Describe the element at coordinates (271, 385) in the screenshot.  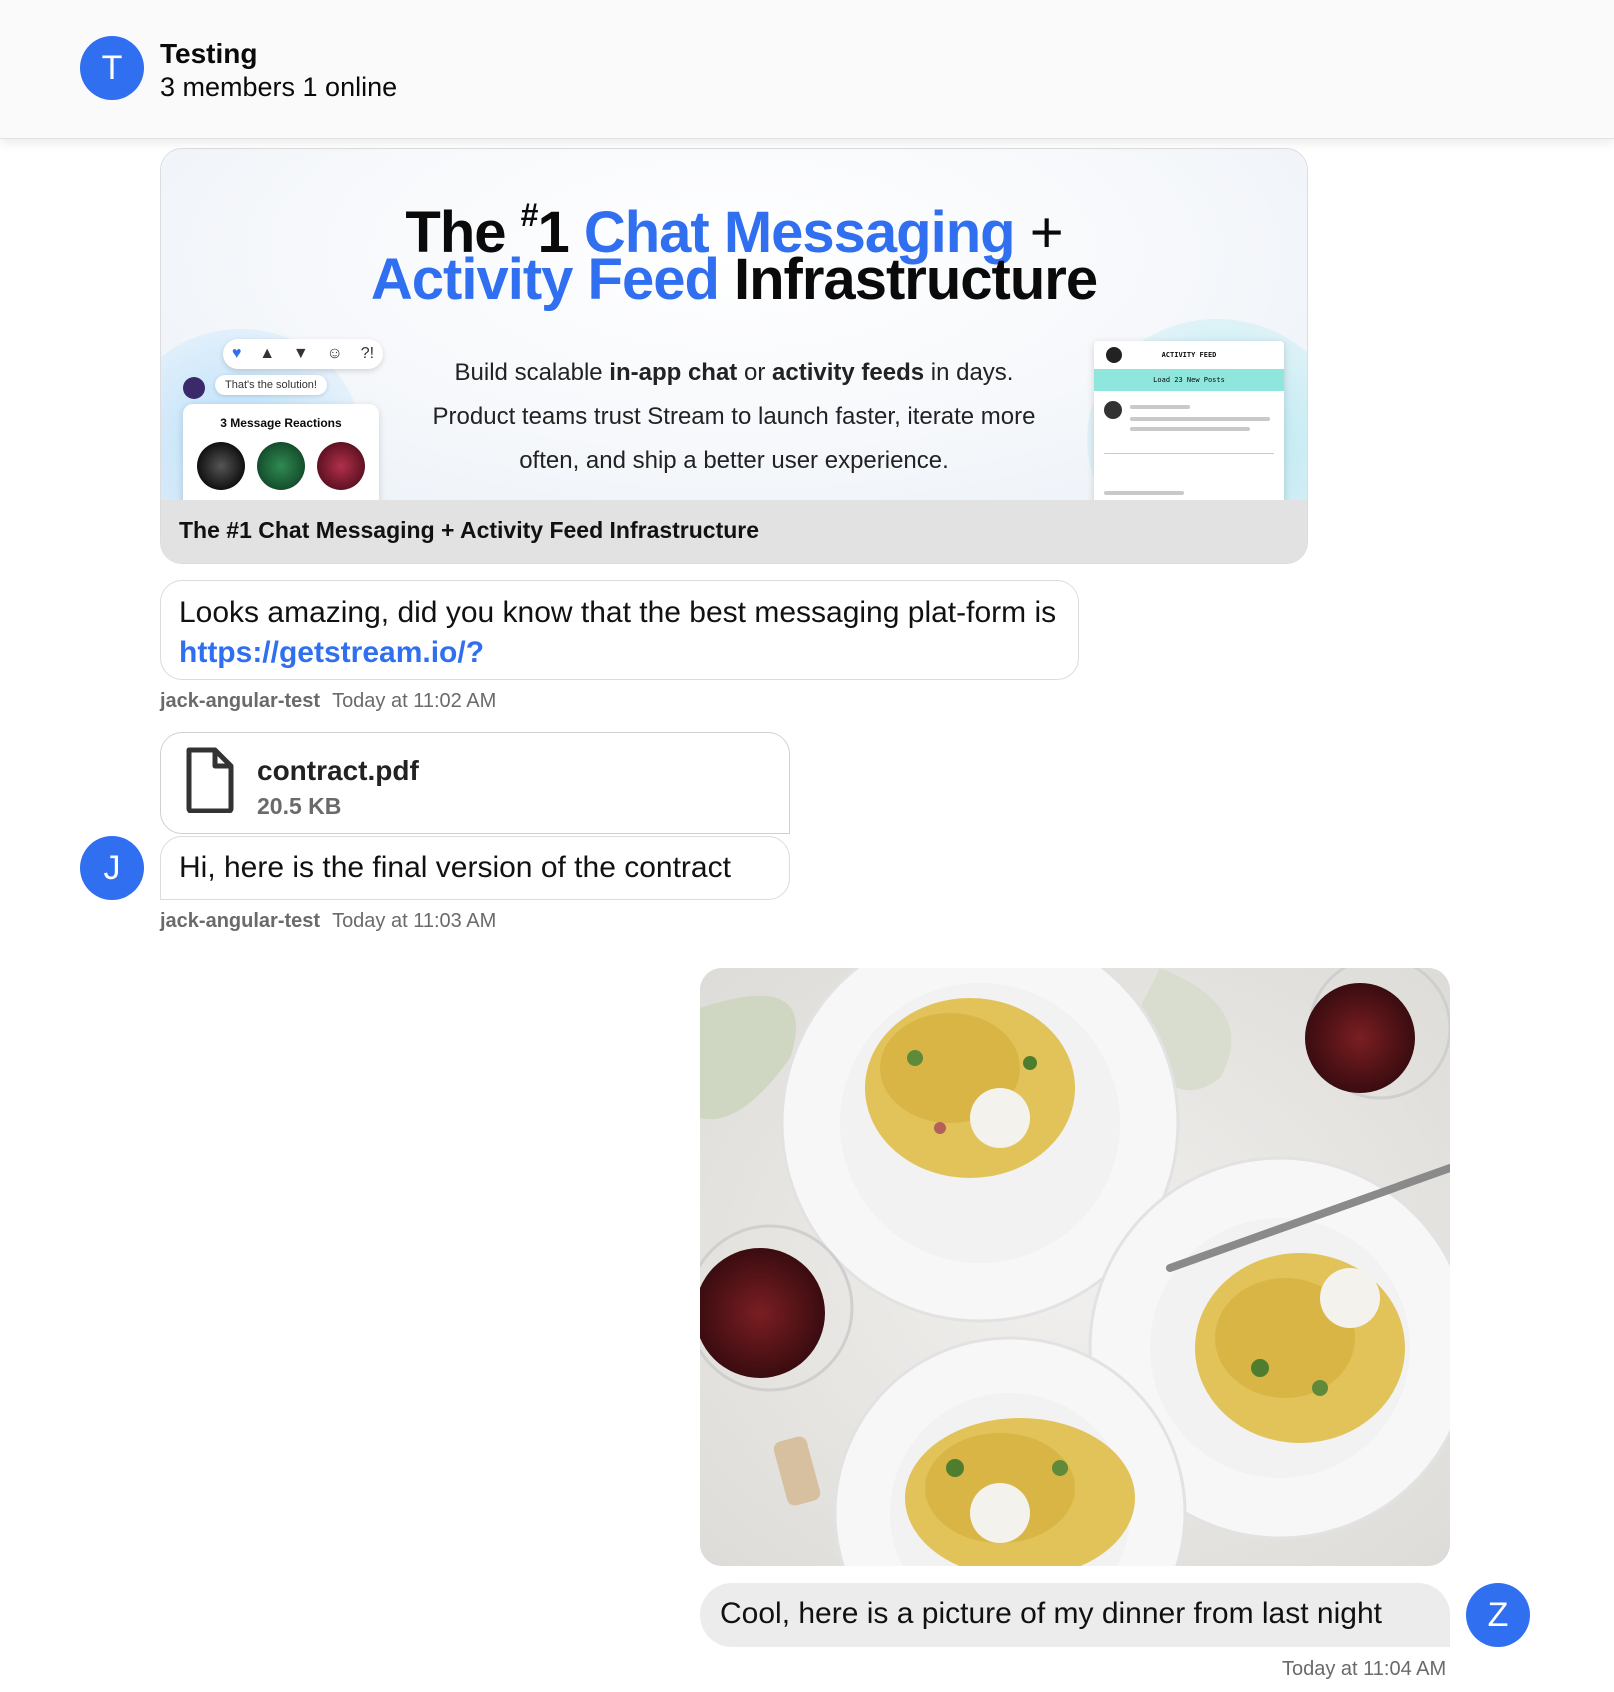
I see `mock-message-bubble: That's the solution!` at that location.